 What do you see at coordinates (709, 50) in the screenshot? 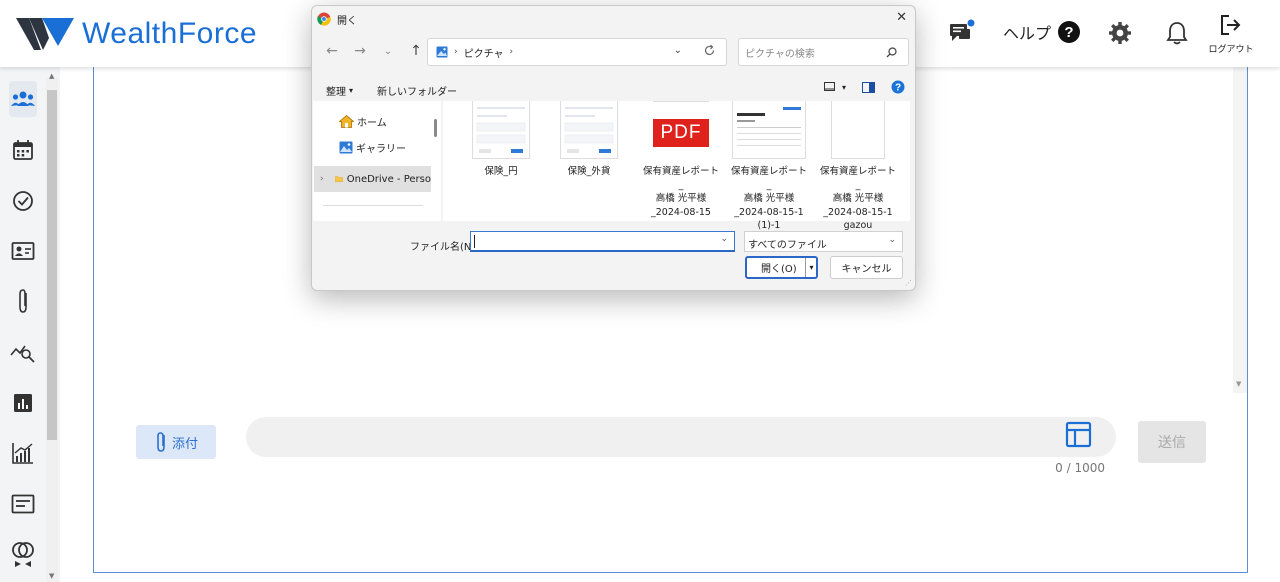
I see `refresh-icon` at bounding box center [709, 50].